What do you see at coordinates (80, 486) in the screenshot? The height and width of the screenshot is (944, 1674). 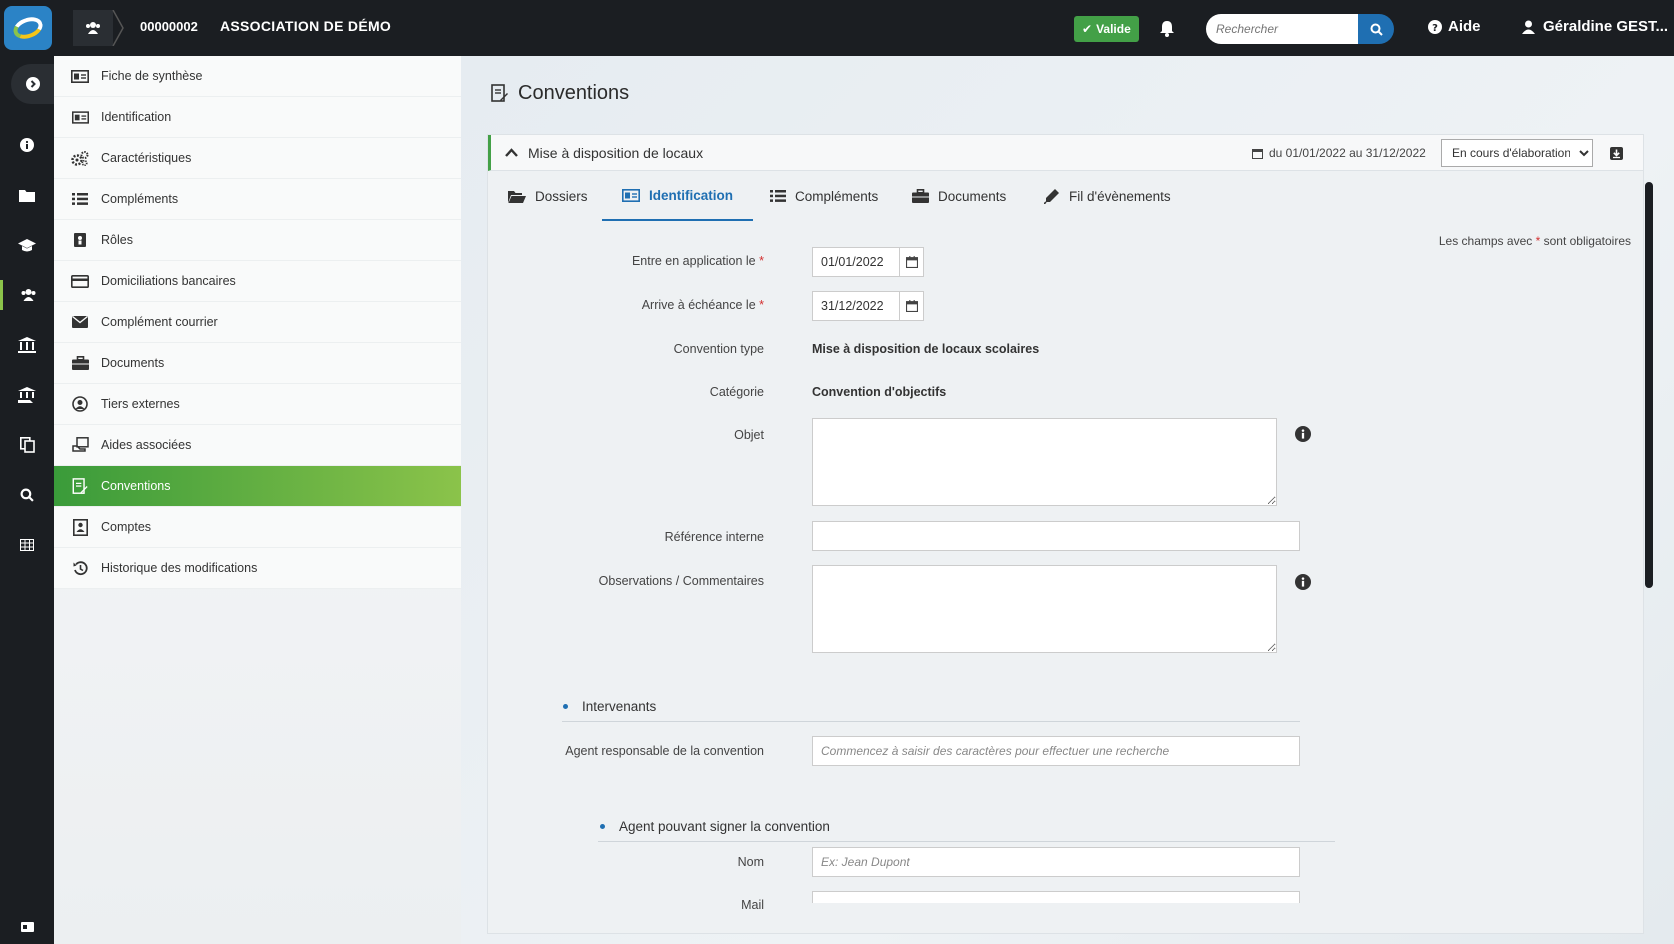 I see `convention-icon` at bounding box center [80, 486].